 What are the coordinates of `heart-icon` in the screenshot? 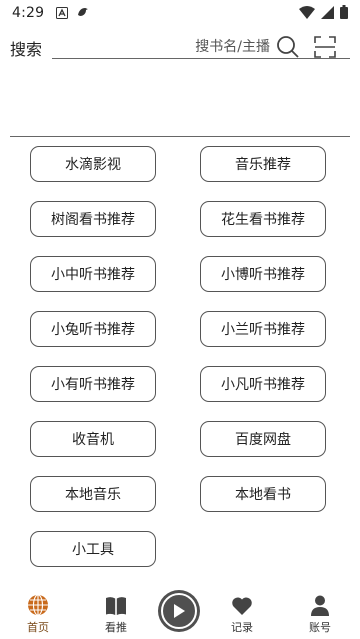 It's located at (242, 604).